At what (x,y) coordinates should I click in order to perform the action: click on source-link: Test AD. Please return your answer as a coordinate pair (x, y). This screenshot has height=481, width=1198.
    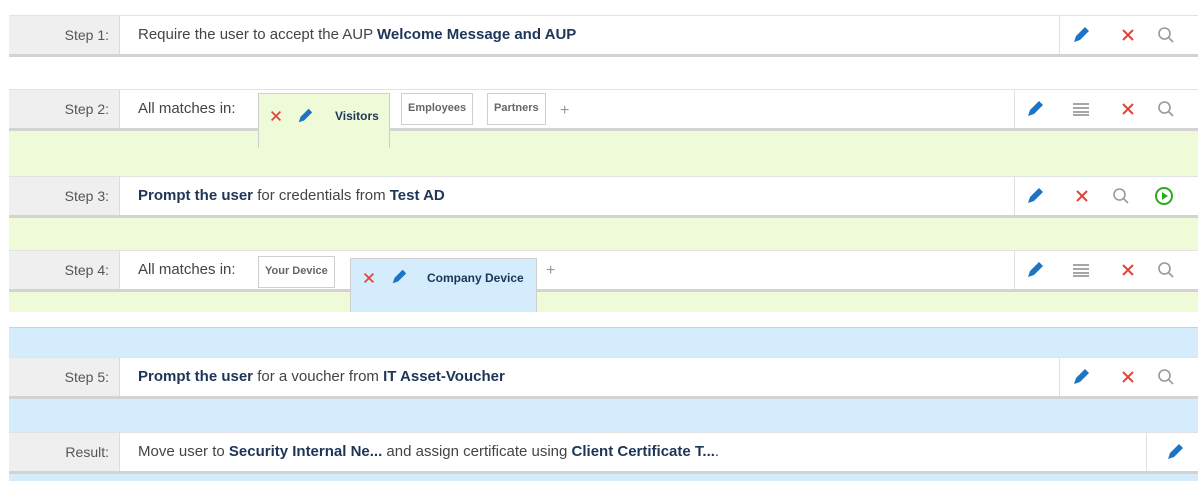
    Looking at the image, I should click on (417, 195).